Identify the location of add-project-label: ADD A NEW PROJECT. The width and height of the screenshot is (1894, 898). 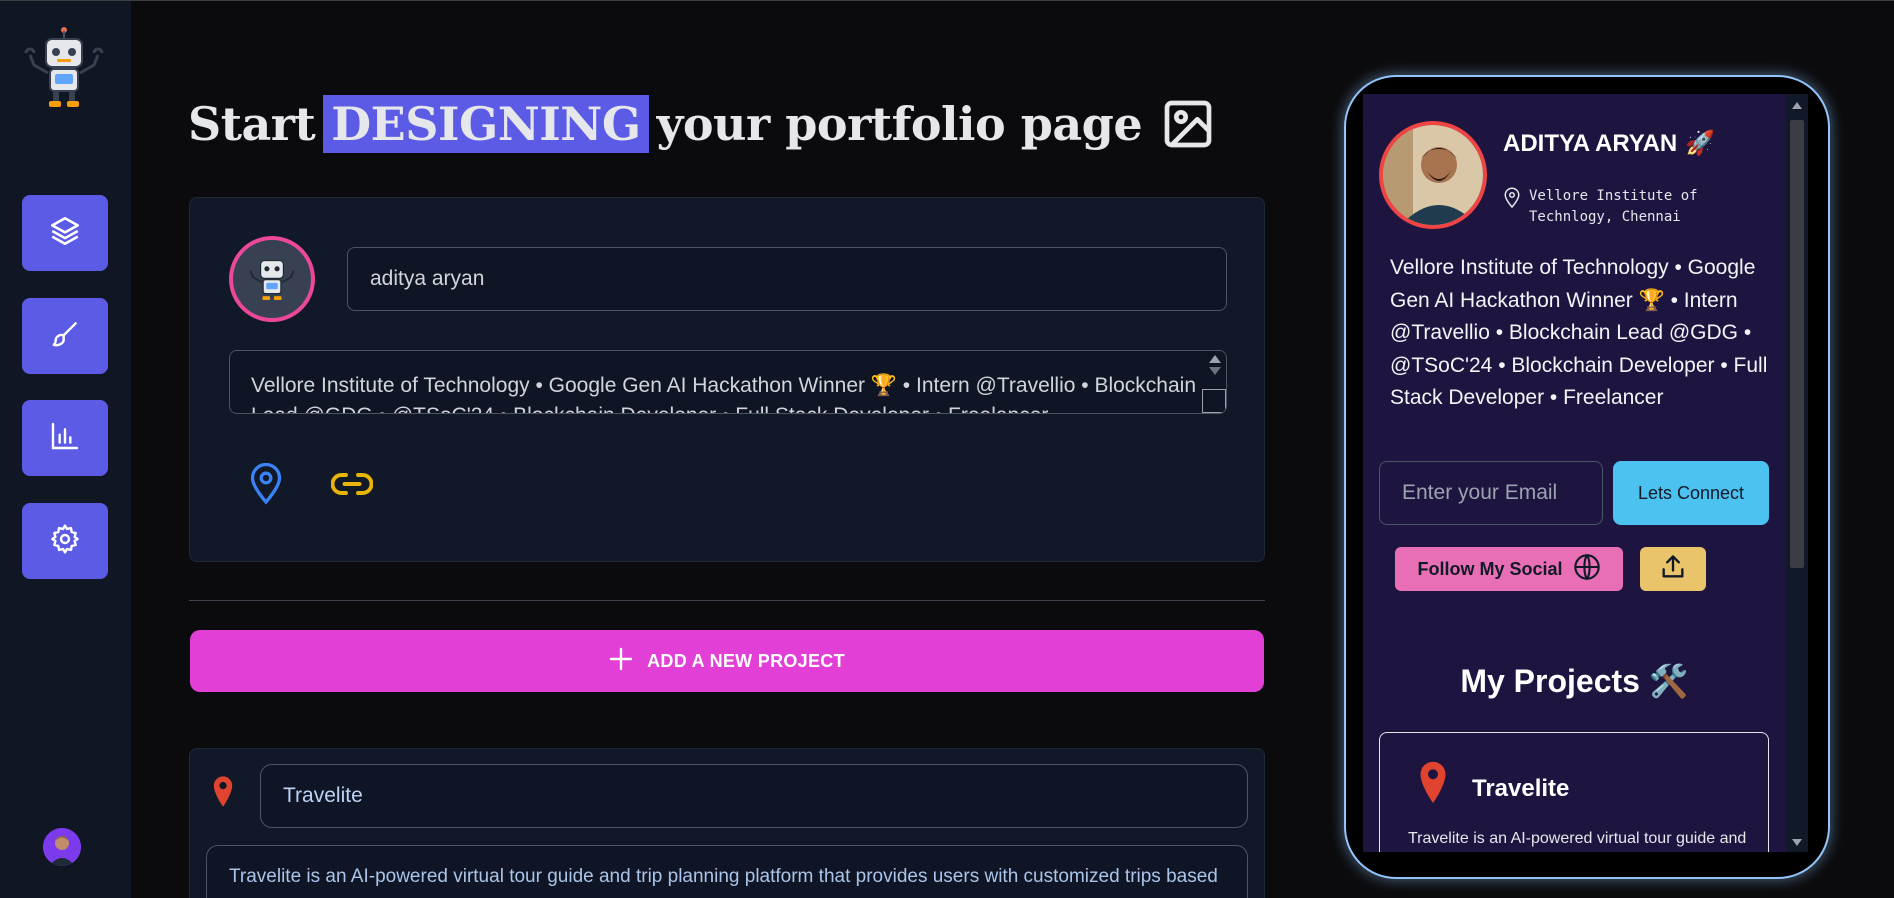
(746, 660).